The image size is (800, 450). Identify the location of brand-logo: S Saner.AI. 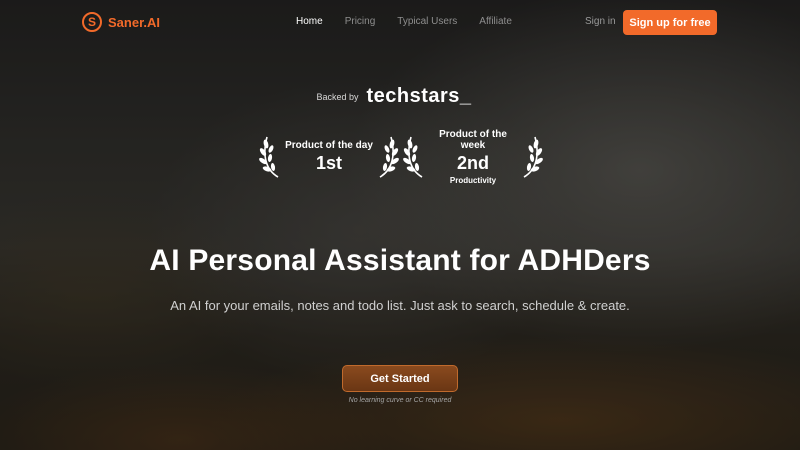
(121, 22).